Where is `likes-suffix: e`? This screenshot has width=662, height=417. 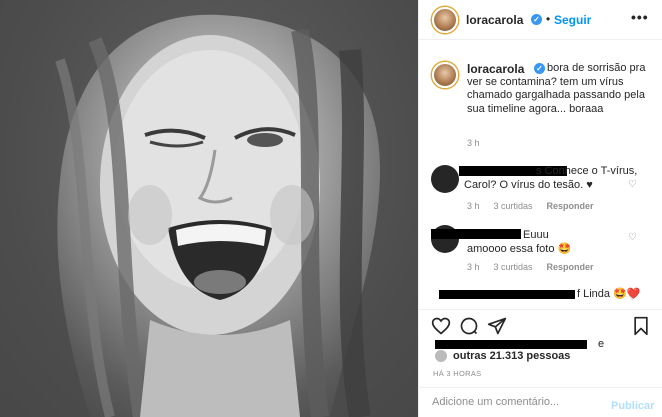 likes-suffix: e is located at coordinates (601, 344).